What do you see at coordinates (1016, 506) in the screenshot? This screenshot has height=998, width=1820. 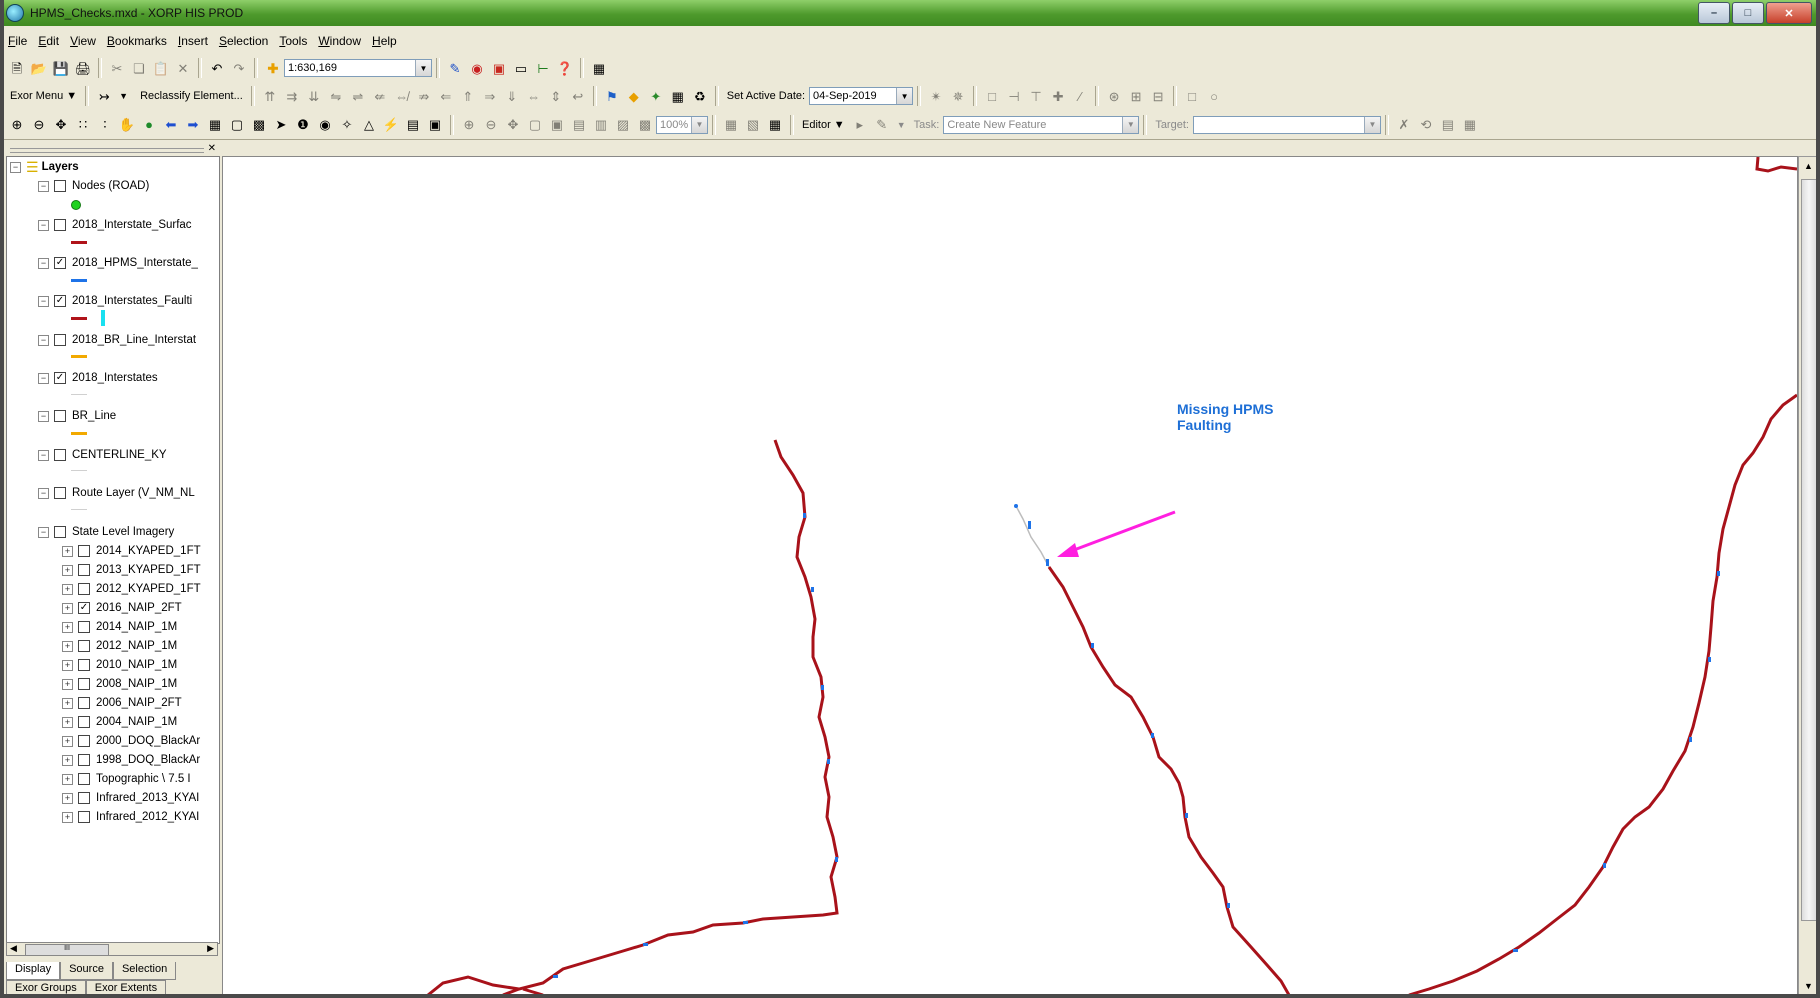 I see `hpms-point` at bounding box center [1016, 506].